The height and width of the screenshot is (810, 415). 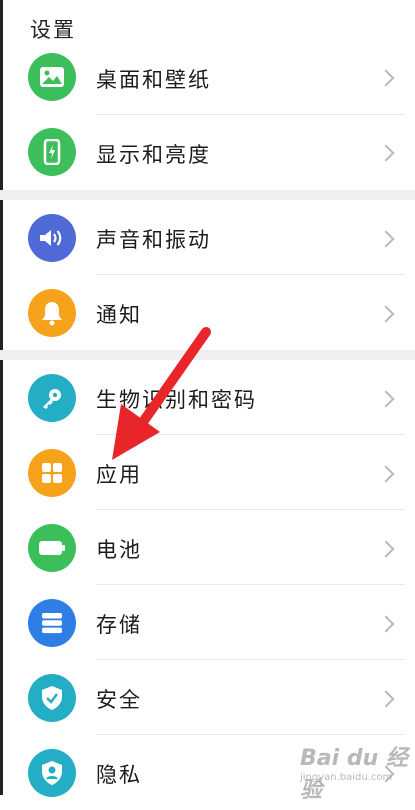 What do you see at coordinates (119, 475) in the screenshot?
I see `settings-item-label: 应用` at bounding box center [119, 475].